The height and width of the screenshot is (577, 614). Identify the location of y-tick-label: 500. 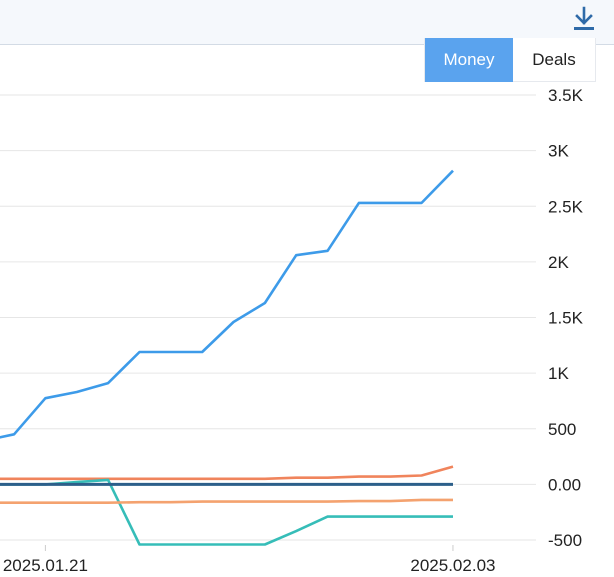
(562, 429).